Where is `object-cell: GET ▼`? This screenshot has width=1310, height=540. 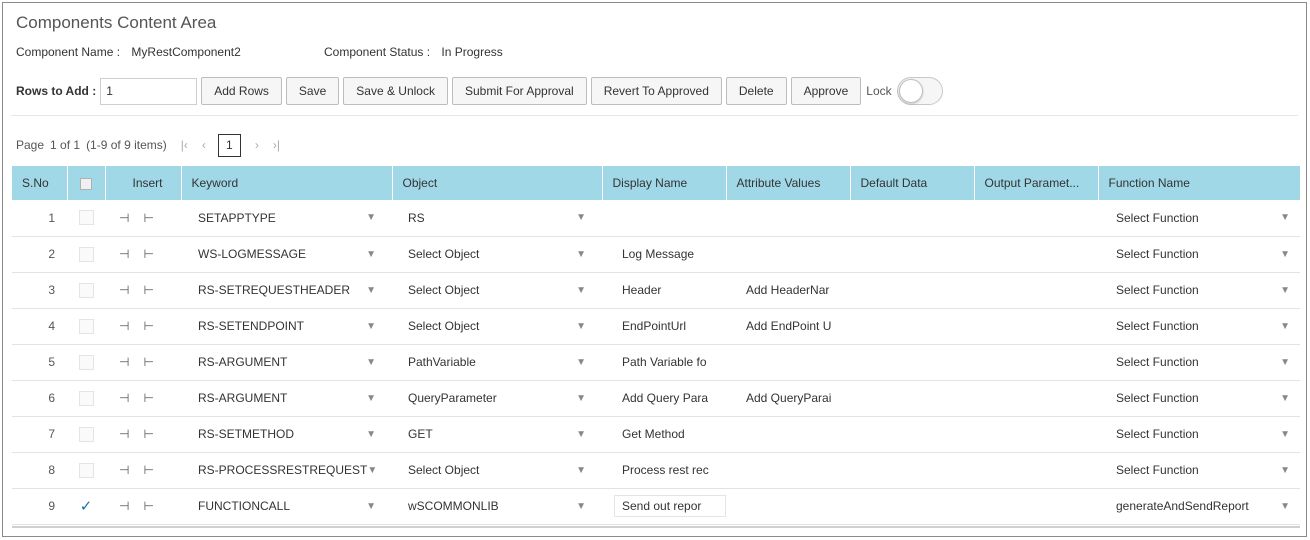
object-cell: GET ▼ is located at coordinates (497, 434).